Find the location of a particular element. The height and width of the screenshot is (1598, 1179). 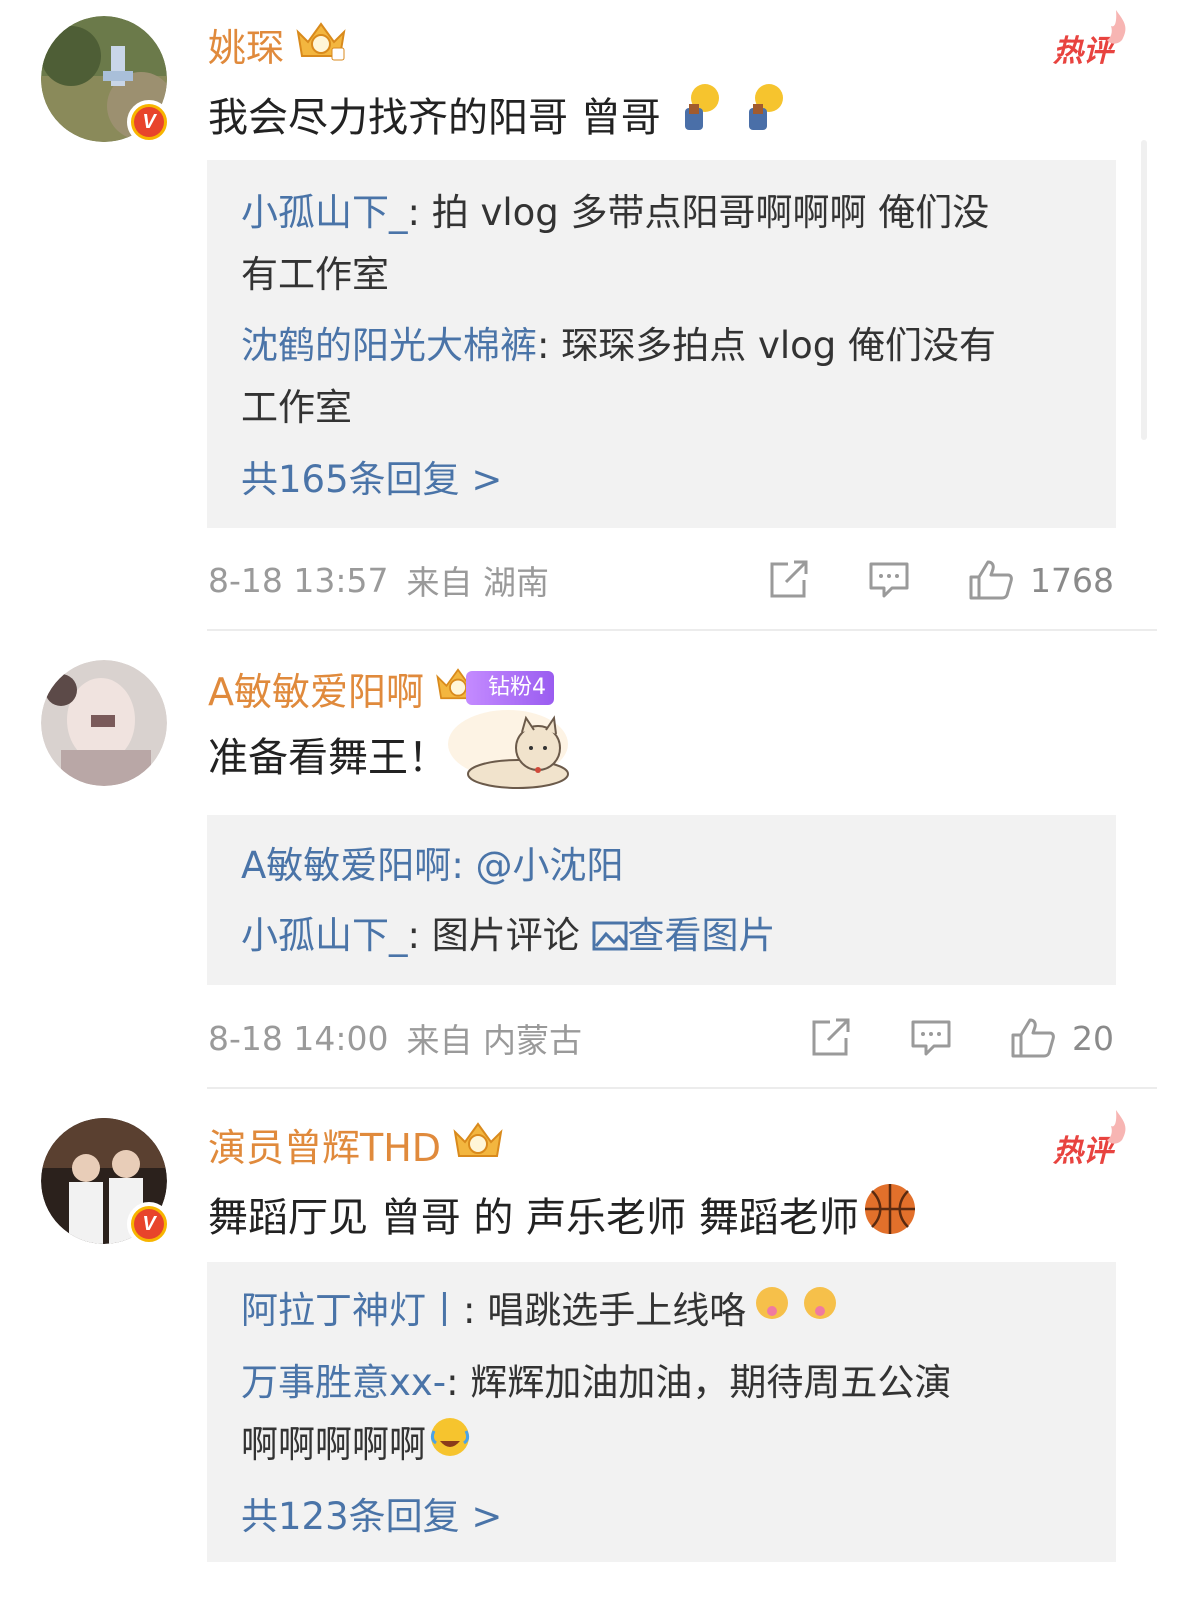

reply-item: A敏敏爱阳啊: @小沈阳 is located at coordinates (666, 866).